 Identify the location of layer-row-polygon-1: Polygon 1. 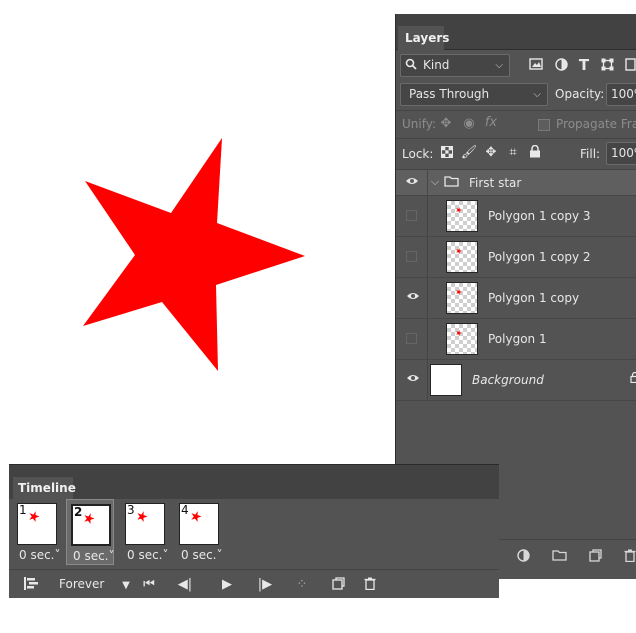
(516, 339).